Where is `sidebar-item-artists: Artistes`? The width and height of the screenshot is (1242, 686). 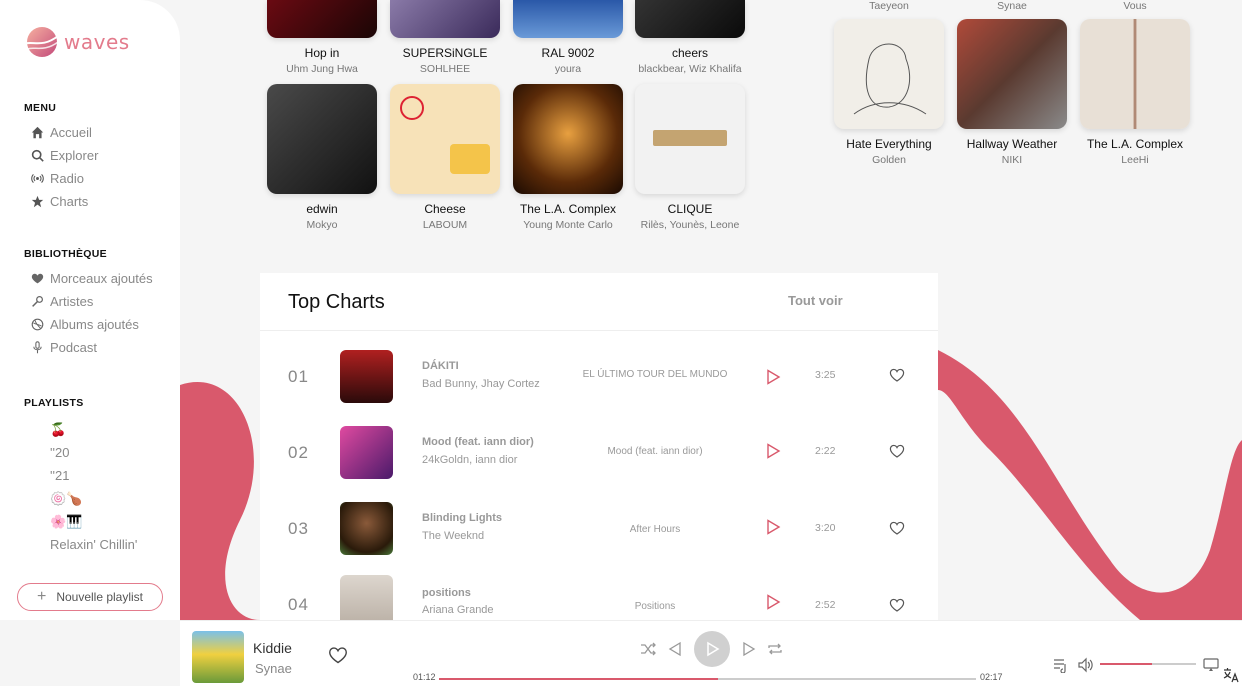 sidebar-item-artists: Artistes is located at coordinates (91, 301).